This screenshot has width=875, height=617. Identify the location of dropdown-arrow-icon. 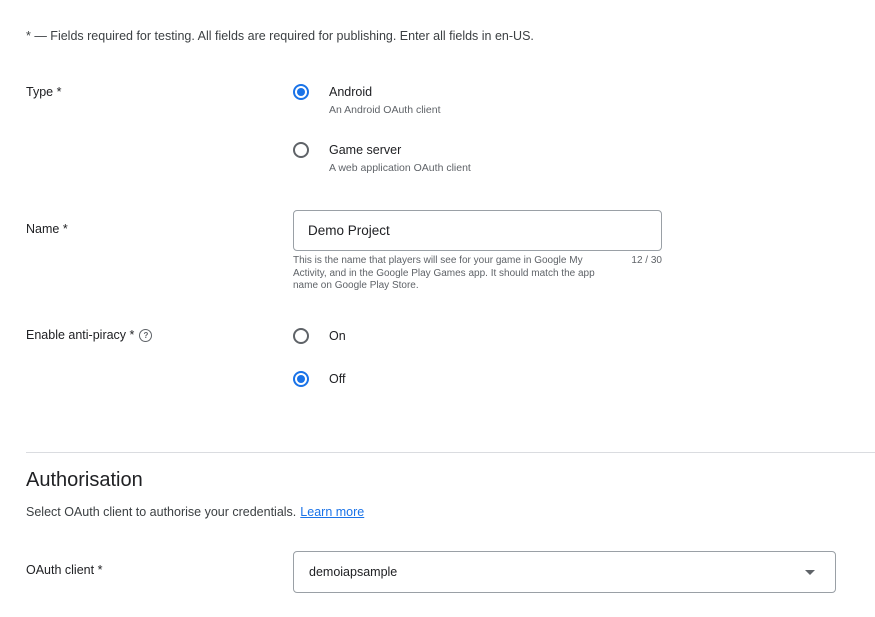
(810, 572).